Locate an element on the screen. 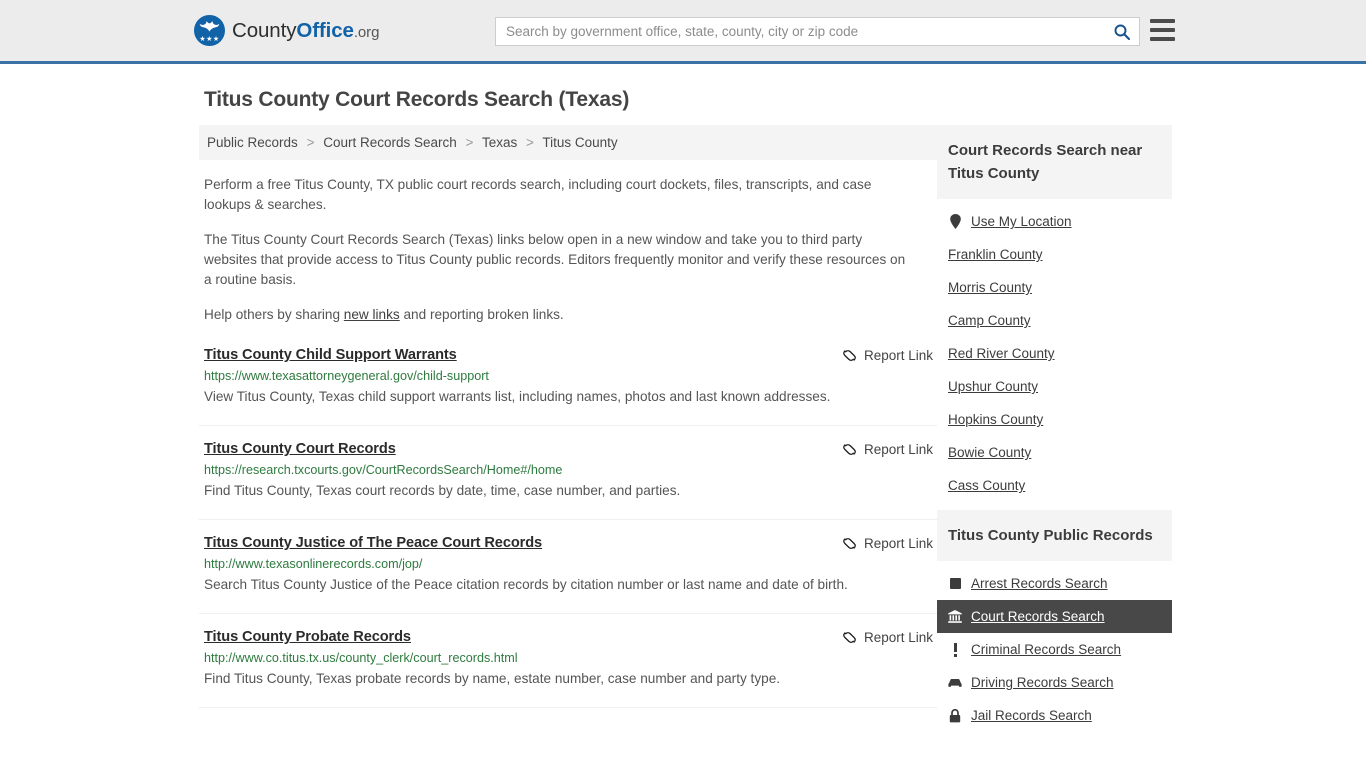  sidebar-item-label: Driving Records Search is located at coordinates (1042, 682).